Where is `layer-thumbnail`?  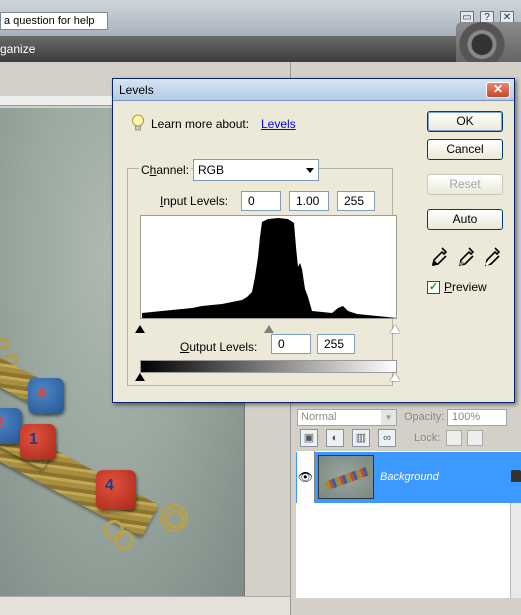 layer-thumbnail is located at coordinates (346, 477).